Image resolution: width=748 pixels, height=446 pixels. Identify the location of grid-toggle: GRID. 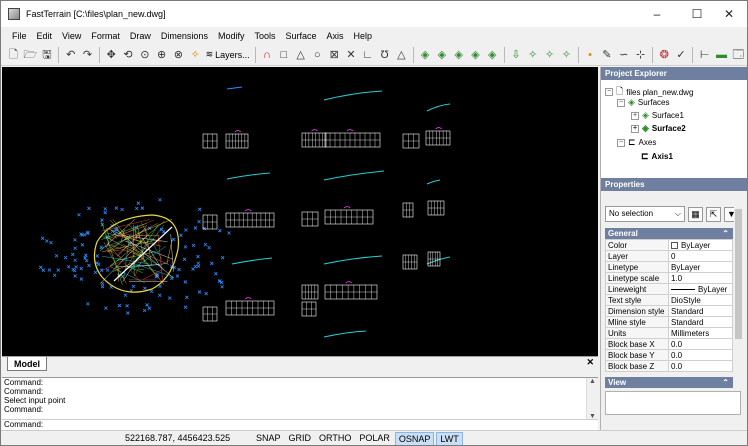
(300, 438).